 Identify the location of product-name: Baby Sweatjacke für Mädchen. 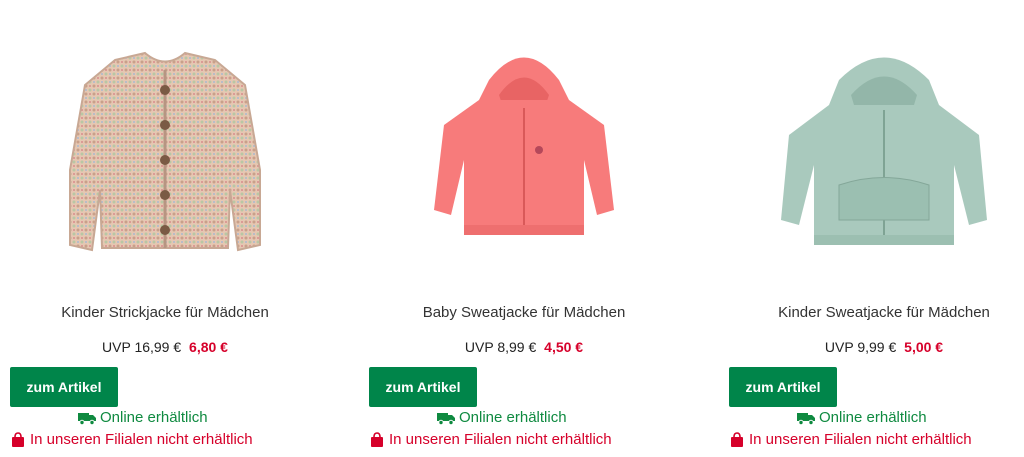
(524, 312).